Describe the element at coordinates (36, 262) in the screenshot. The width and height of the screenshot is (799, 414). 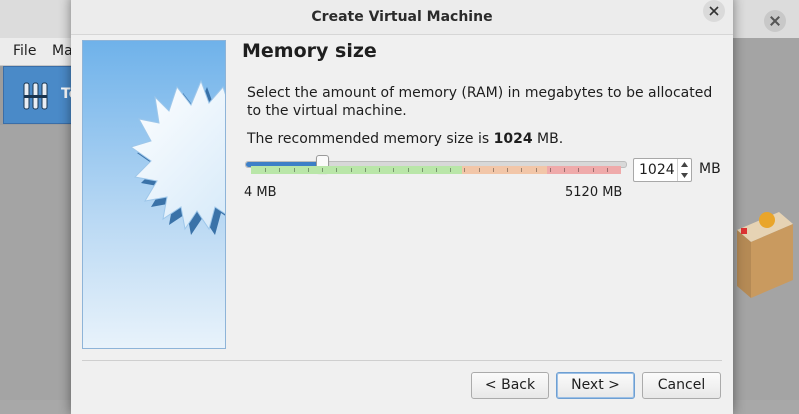
I see `background-left-pane` at that location.